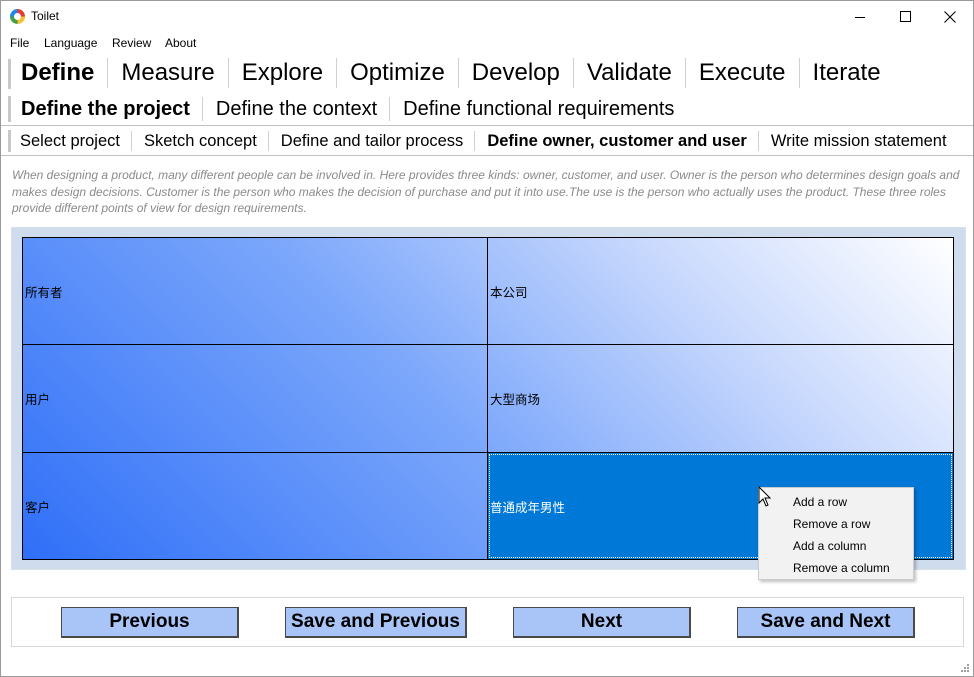 This screenshot has height=677, width=974. Describe the element at coordinates (255, 506) in the screenshot. I see `grid-cell-role: 客户` at that location.